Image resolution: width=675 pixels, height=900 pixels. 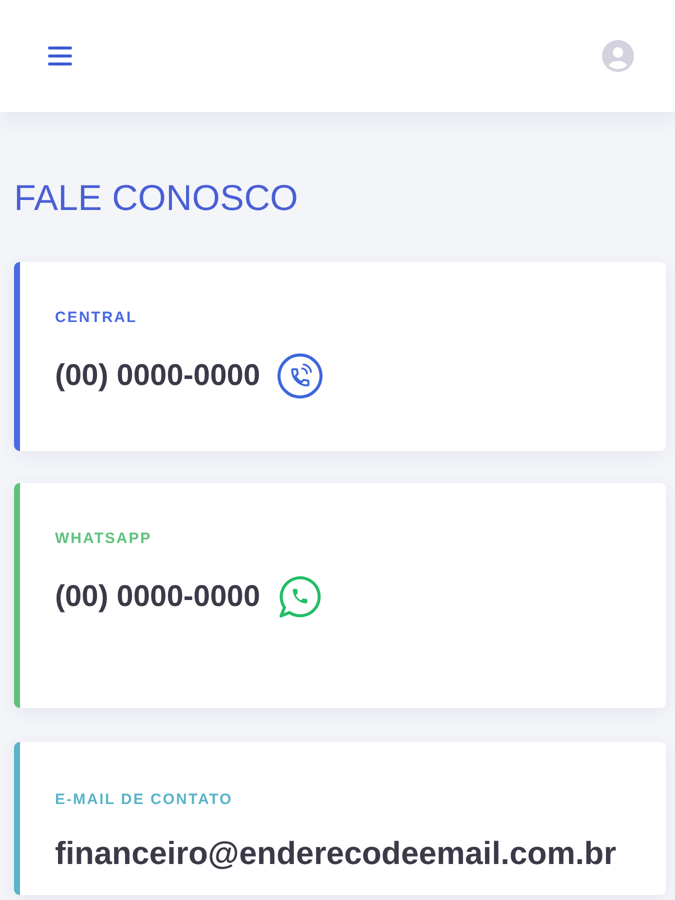 What do you see at coordinates (144, 800) in the screenshot?
I see `contact-label: E-MAIL DE CONTATO` at bounding box center [144, 800].